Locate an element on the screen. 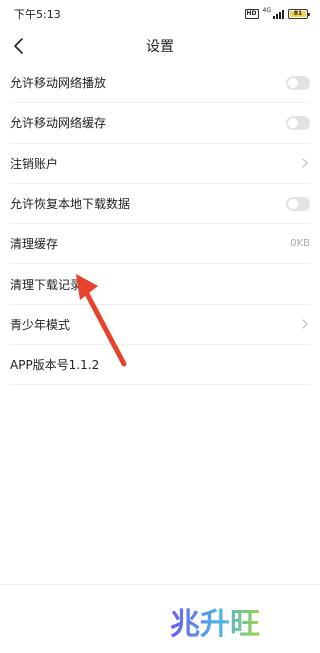  battery-icon: 81 is located at coordinates (299, 14).